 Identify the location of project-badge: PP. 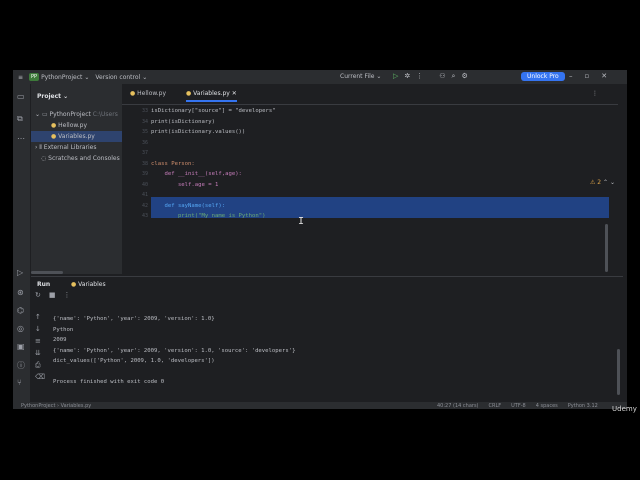
(34, 77).